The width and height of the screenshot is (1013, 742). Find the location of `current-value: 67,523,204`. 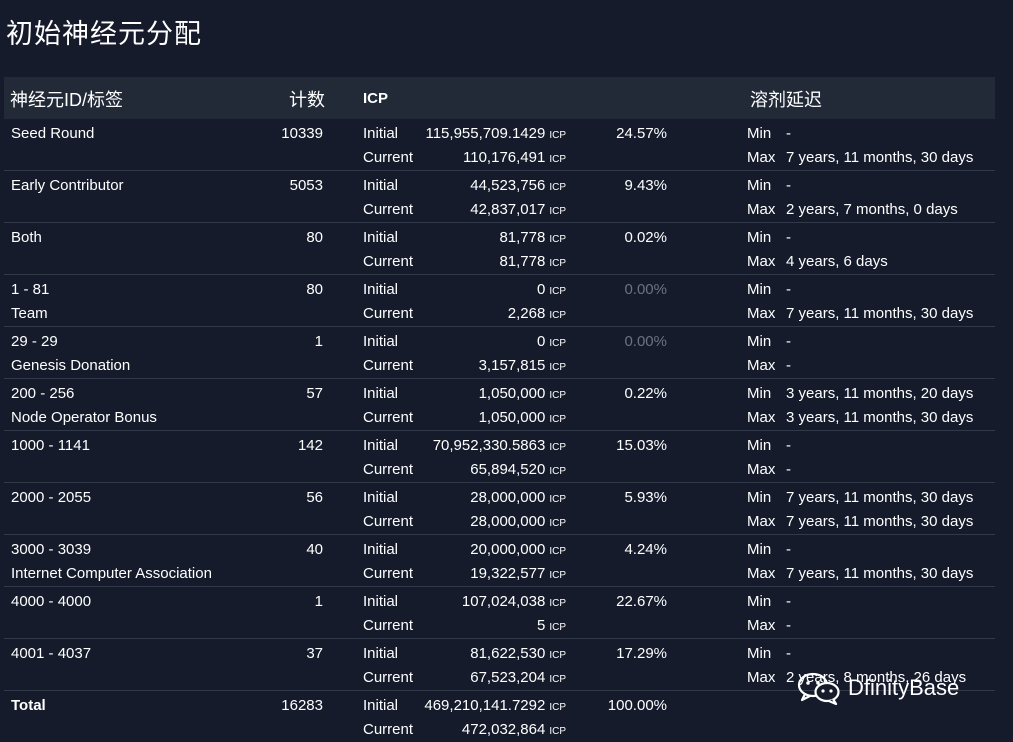

current-value: 67,523,204 is located at coordinates (508, 677).